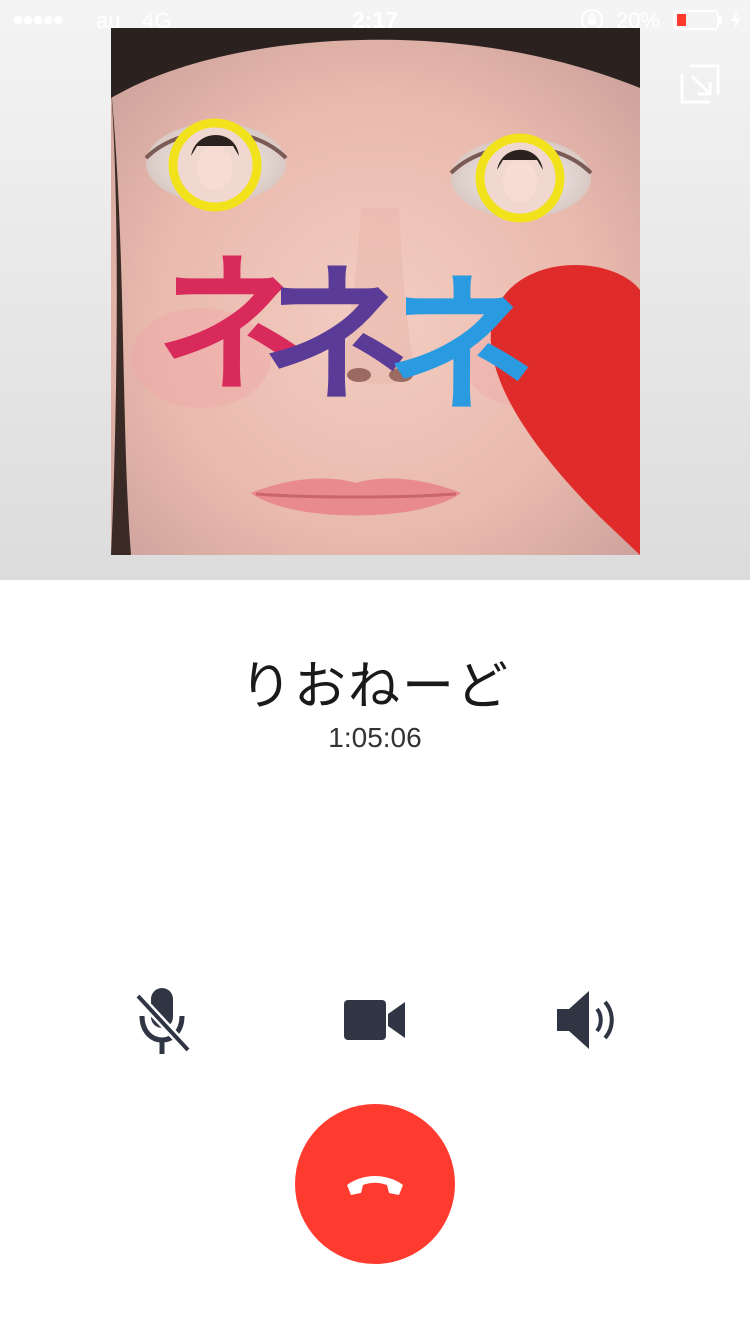 This screenshot has height=1334, width=750. Describe the element at coordinates (375, 737) in the screenshot. I see `call-duration: 1:05:06` at that location.